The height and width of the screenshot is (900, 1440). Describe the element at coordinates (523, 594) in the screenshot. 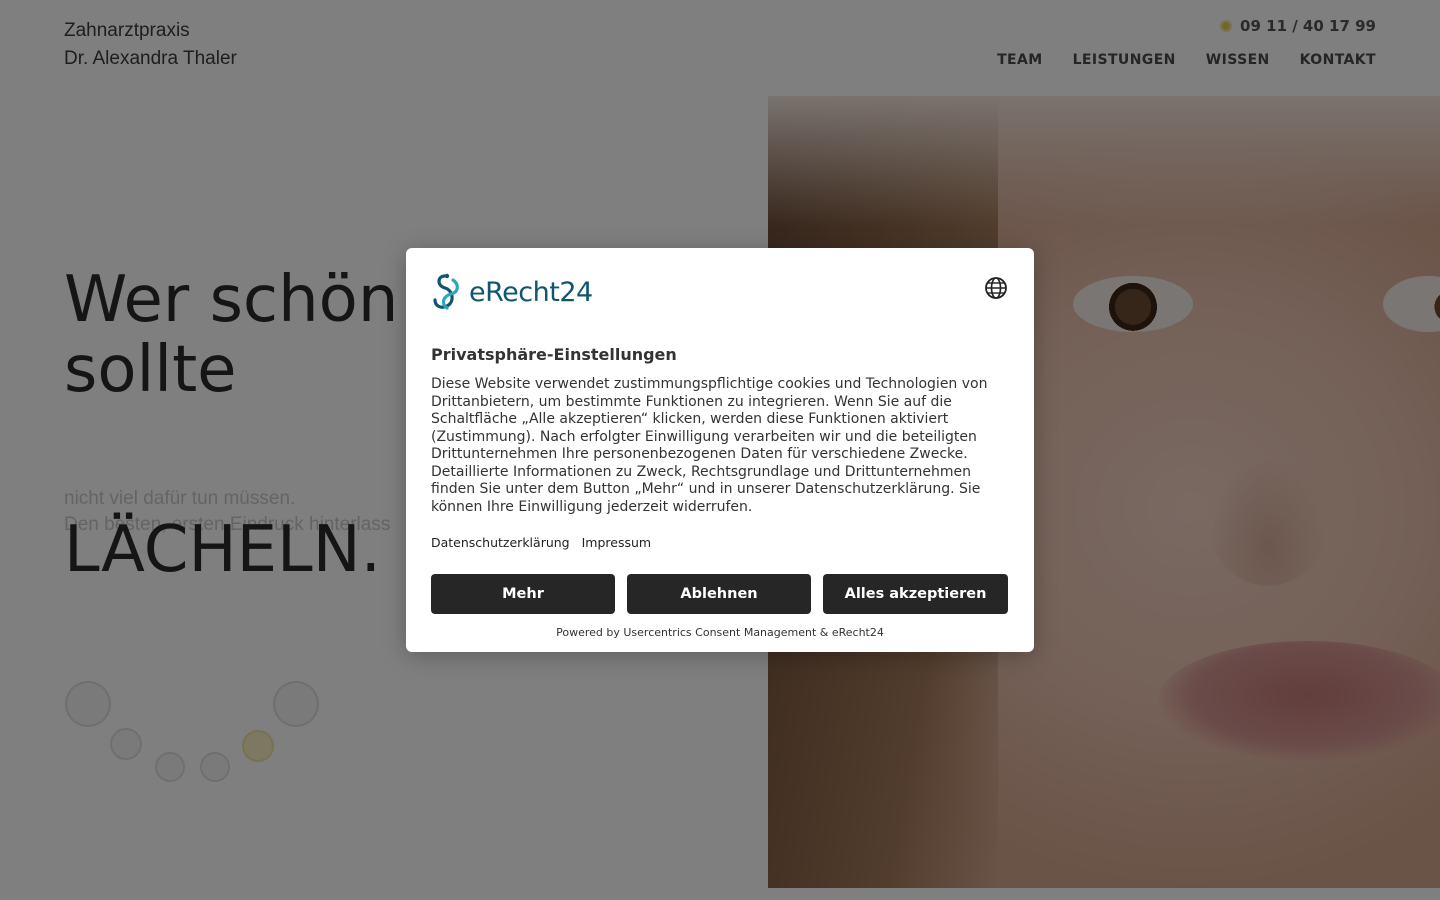

I see `more-button: Mehr` at that location.